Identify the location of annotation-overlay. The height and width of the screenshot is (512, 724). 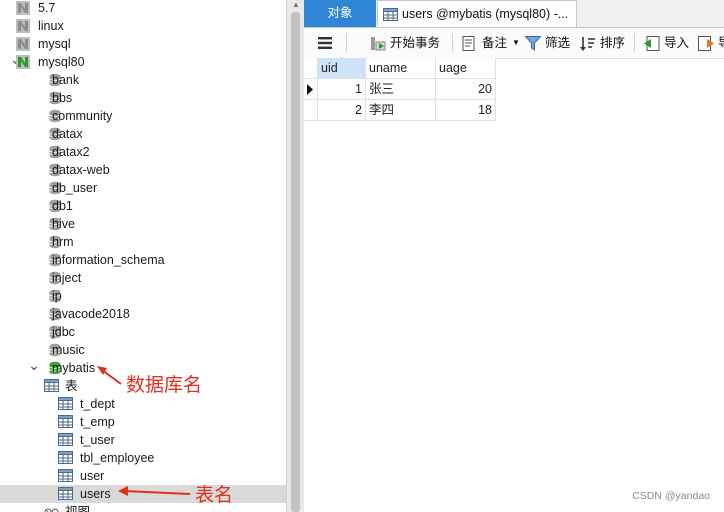
(144, 431).